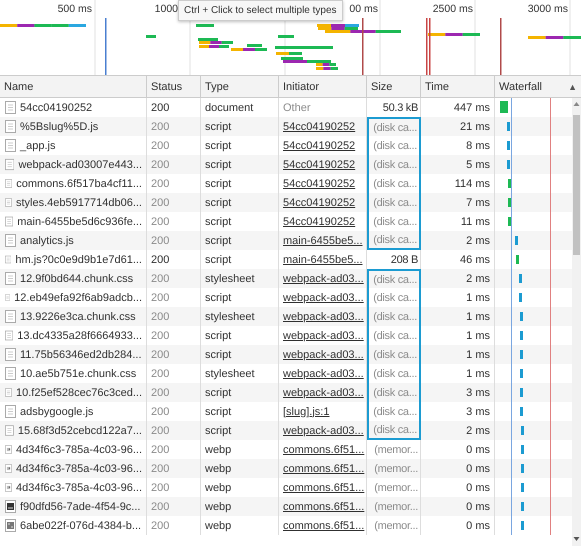 This screenshot has width=581, height=546. What do you see at coordinates (576, 322) in the screenshot?
I see `scrollbar` at bounding box center [576, 322].